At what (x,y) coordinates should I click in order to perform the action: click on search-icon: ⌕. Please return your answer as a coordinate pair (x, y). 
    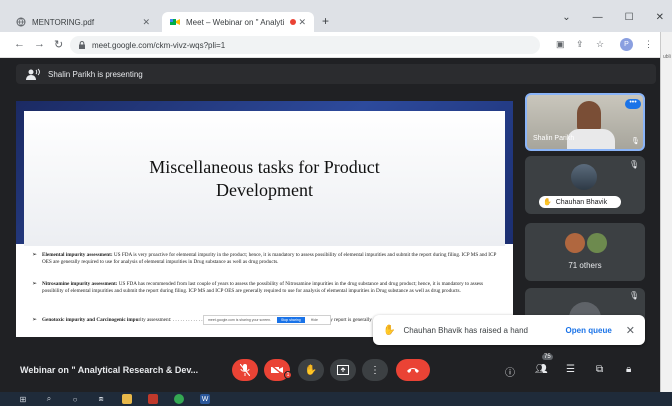
    Looking at the image, I should click on (49, 399).